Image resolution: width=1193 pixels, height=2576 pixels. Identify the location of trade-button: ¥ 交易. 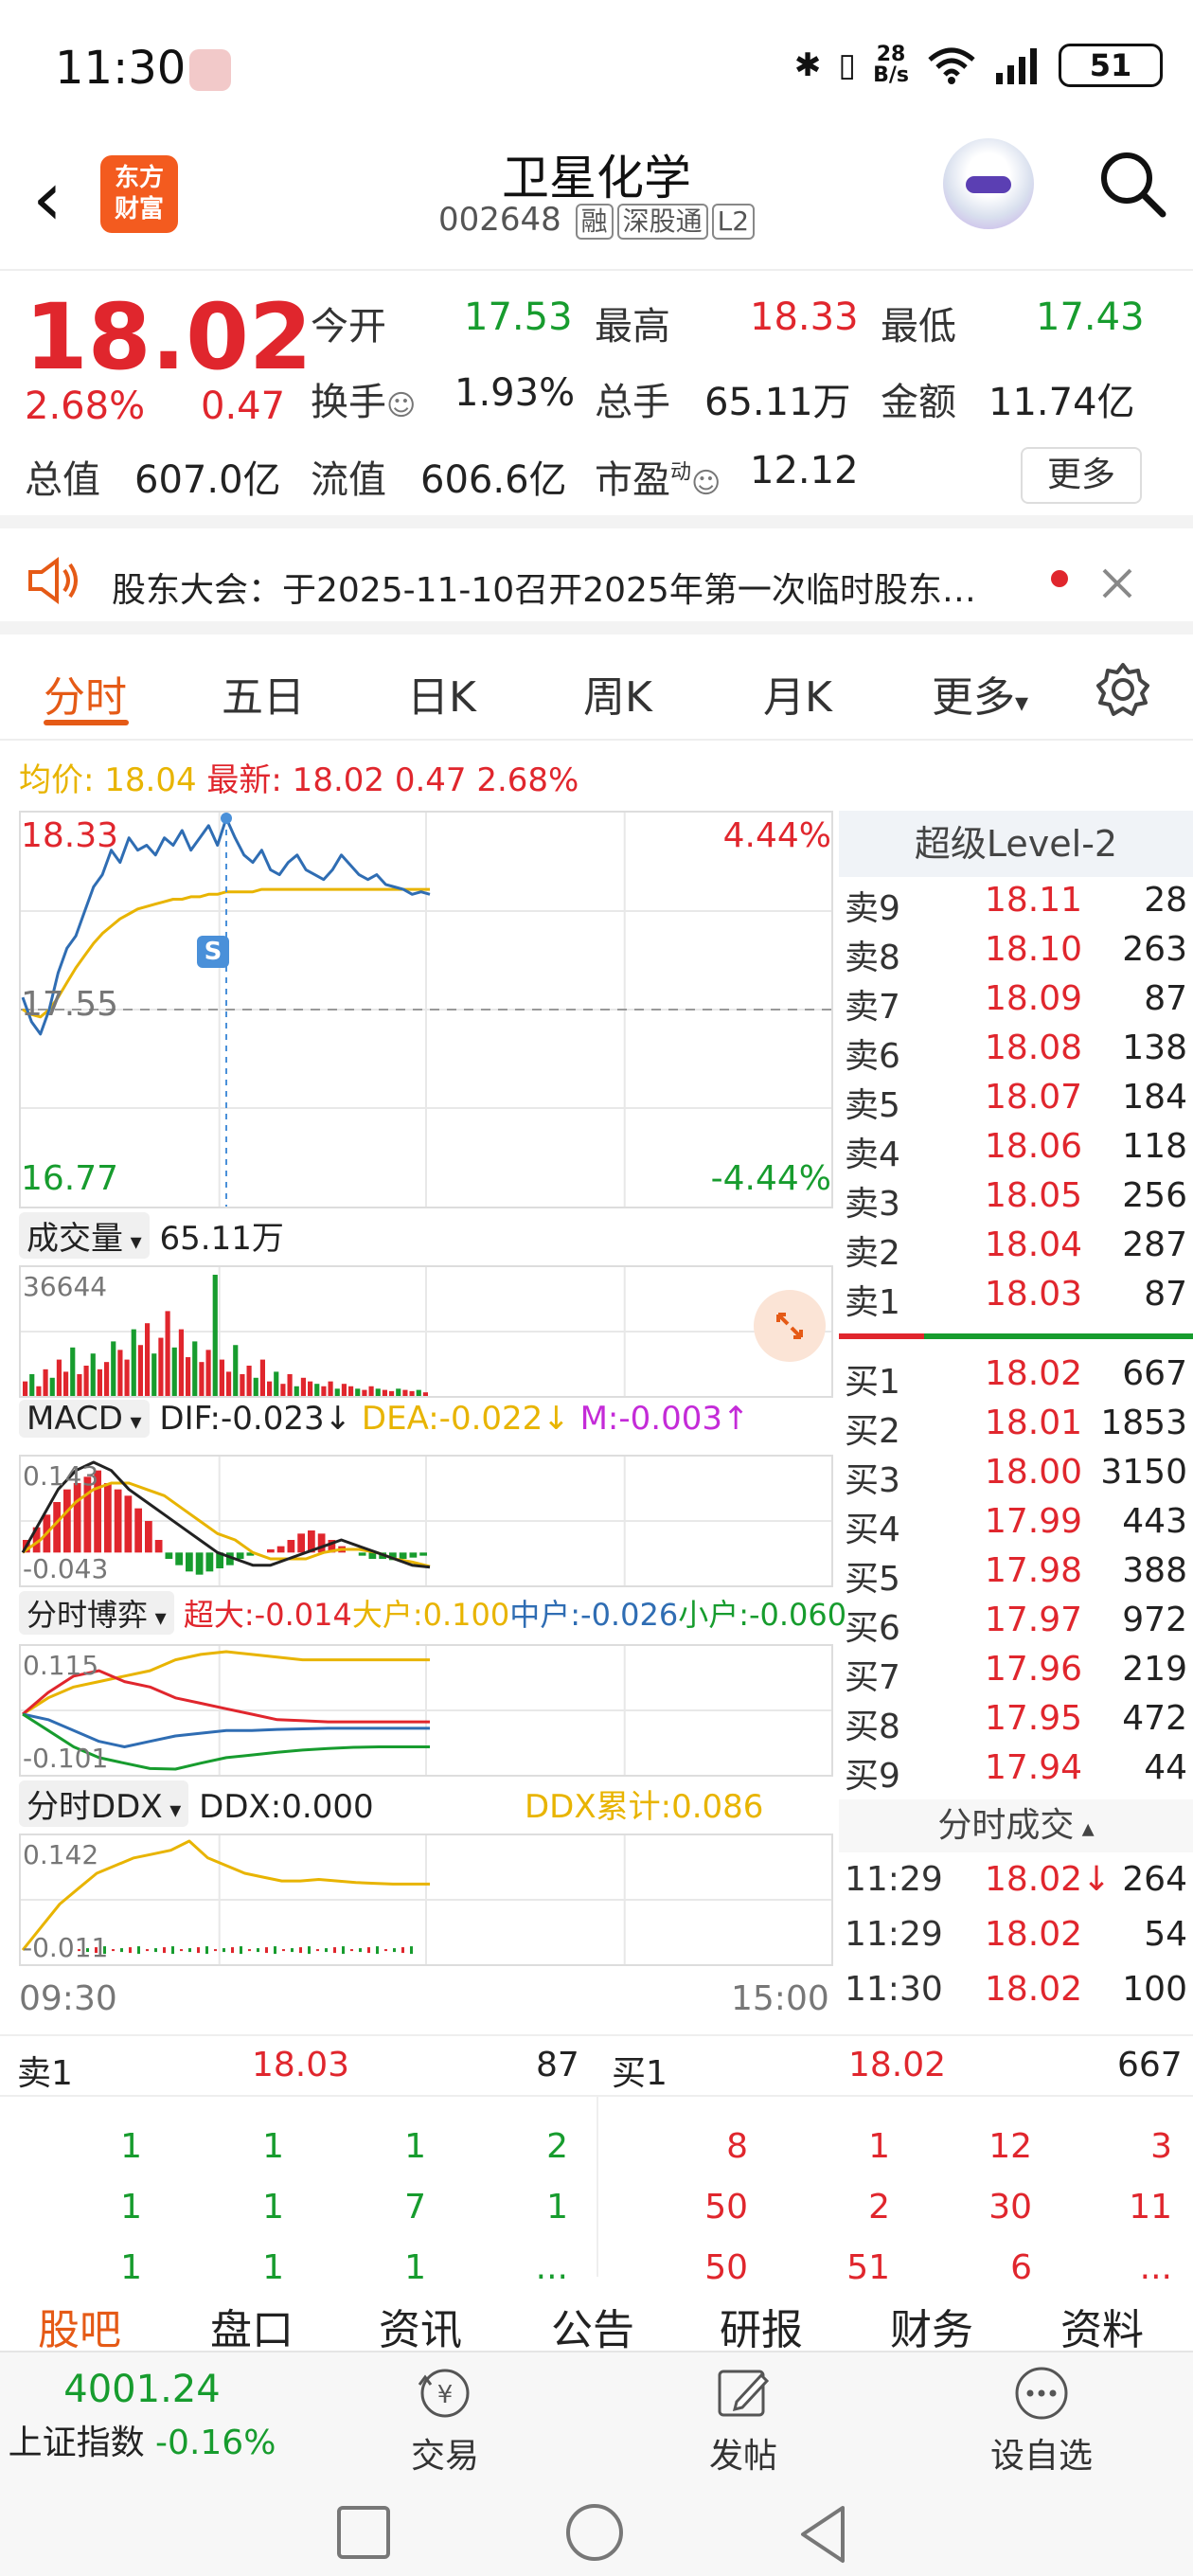
(445, 2420).